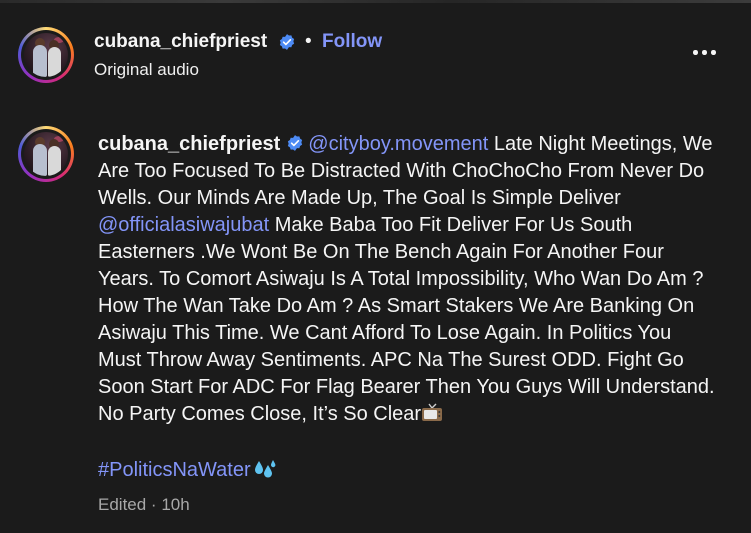 Image resolution: width=751 pixels, height=533 pixels. What do you see at coordinates (265, 469) in the screenshot?
I see `sweat-droplets-icon` at bounding box center [265, 469].